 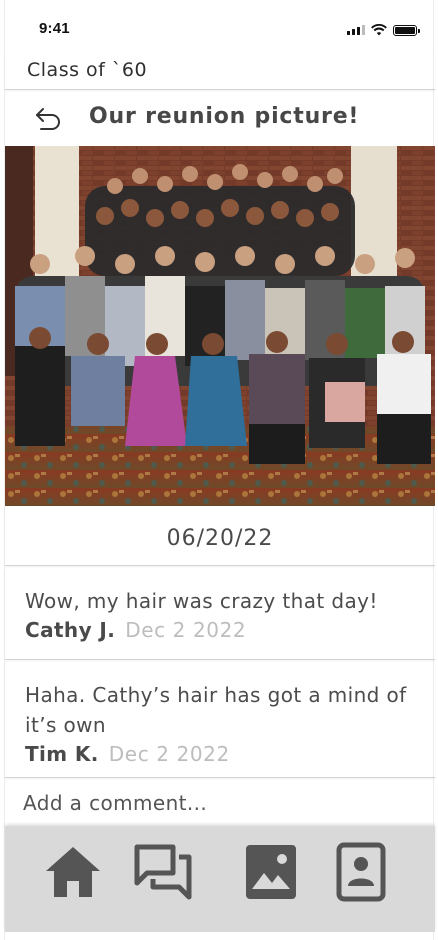 What do you see at coordinates (62, 754) in the screenshot?
I see `comment-author: Tim K.` at bounding box center [62, 754].